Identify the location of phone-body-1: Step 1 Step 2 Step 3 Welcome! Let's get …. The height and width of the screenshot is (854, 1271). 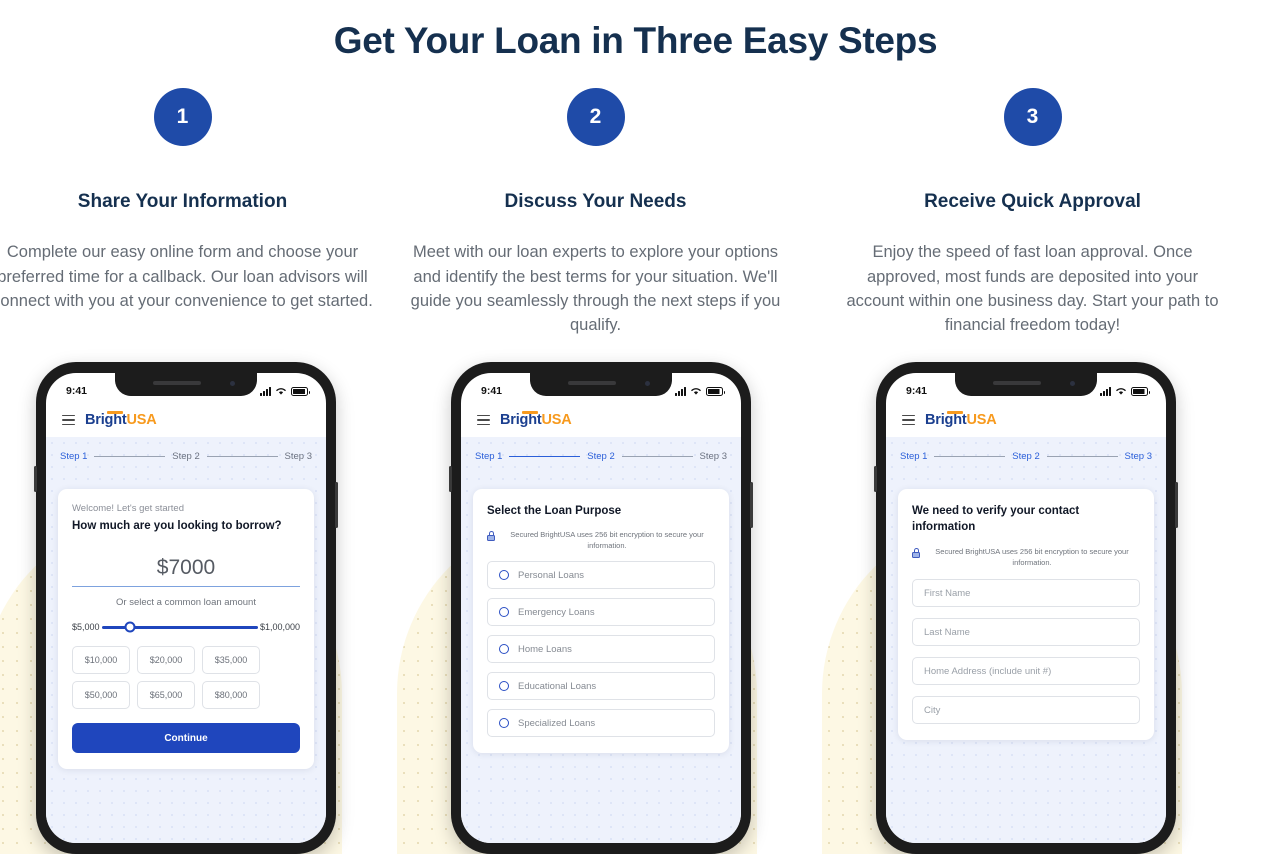
(186, 640).